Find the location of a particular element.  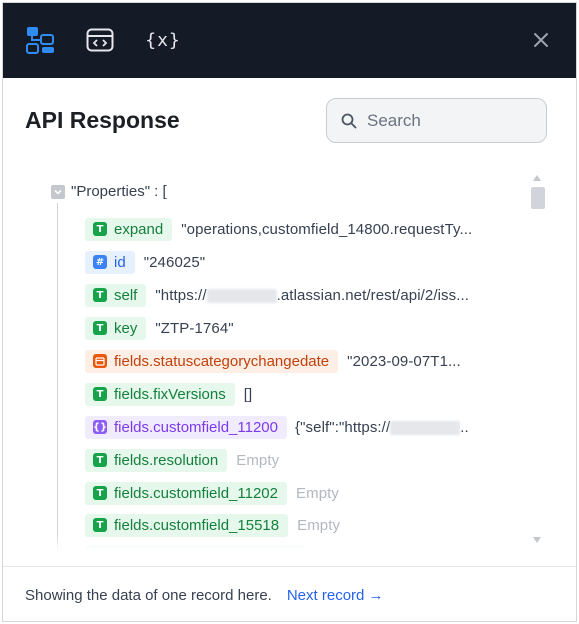

variables-icon: {x} is located at coordinates (163, 40).